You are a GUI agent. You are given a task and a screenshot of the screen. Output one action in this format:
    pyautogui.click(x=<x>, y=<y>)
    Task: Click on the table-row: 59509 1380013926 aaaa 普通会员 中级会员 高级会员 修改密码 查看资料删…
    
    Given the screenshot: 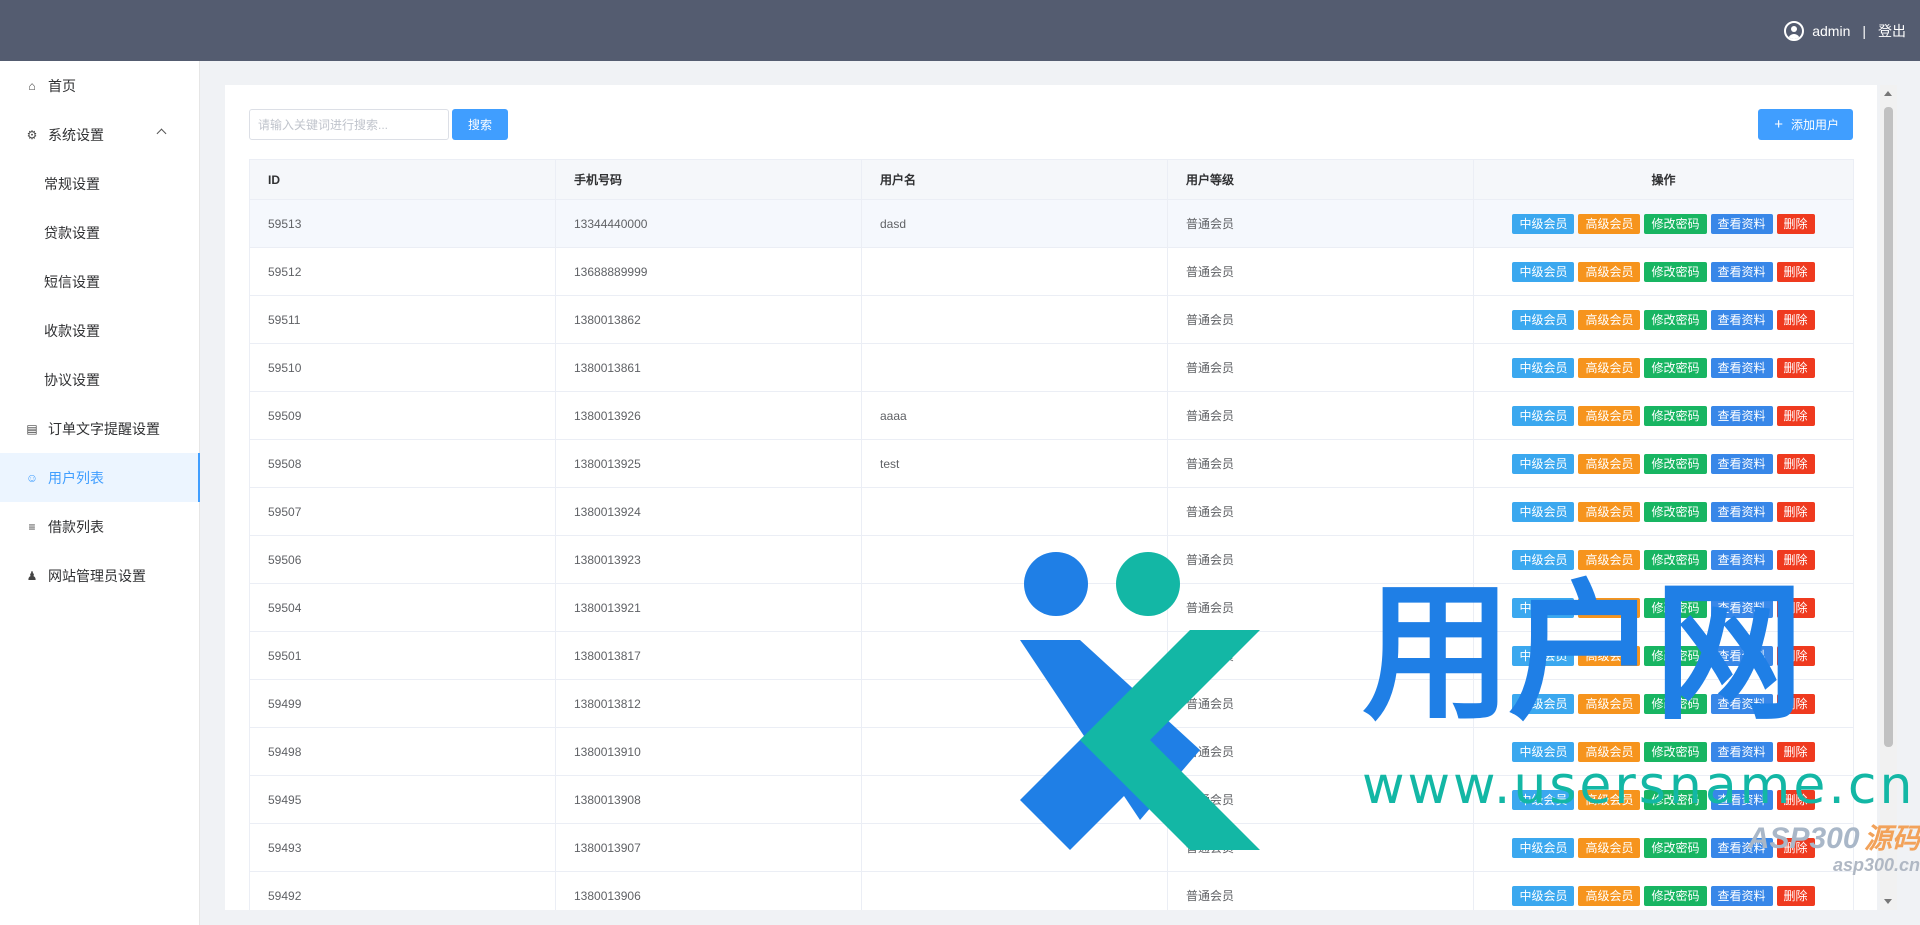 What is the action you would take?
    pyautogui.click(x=1051, y=415)
    